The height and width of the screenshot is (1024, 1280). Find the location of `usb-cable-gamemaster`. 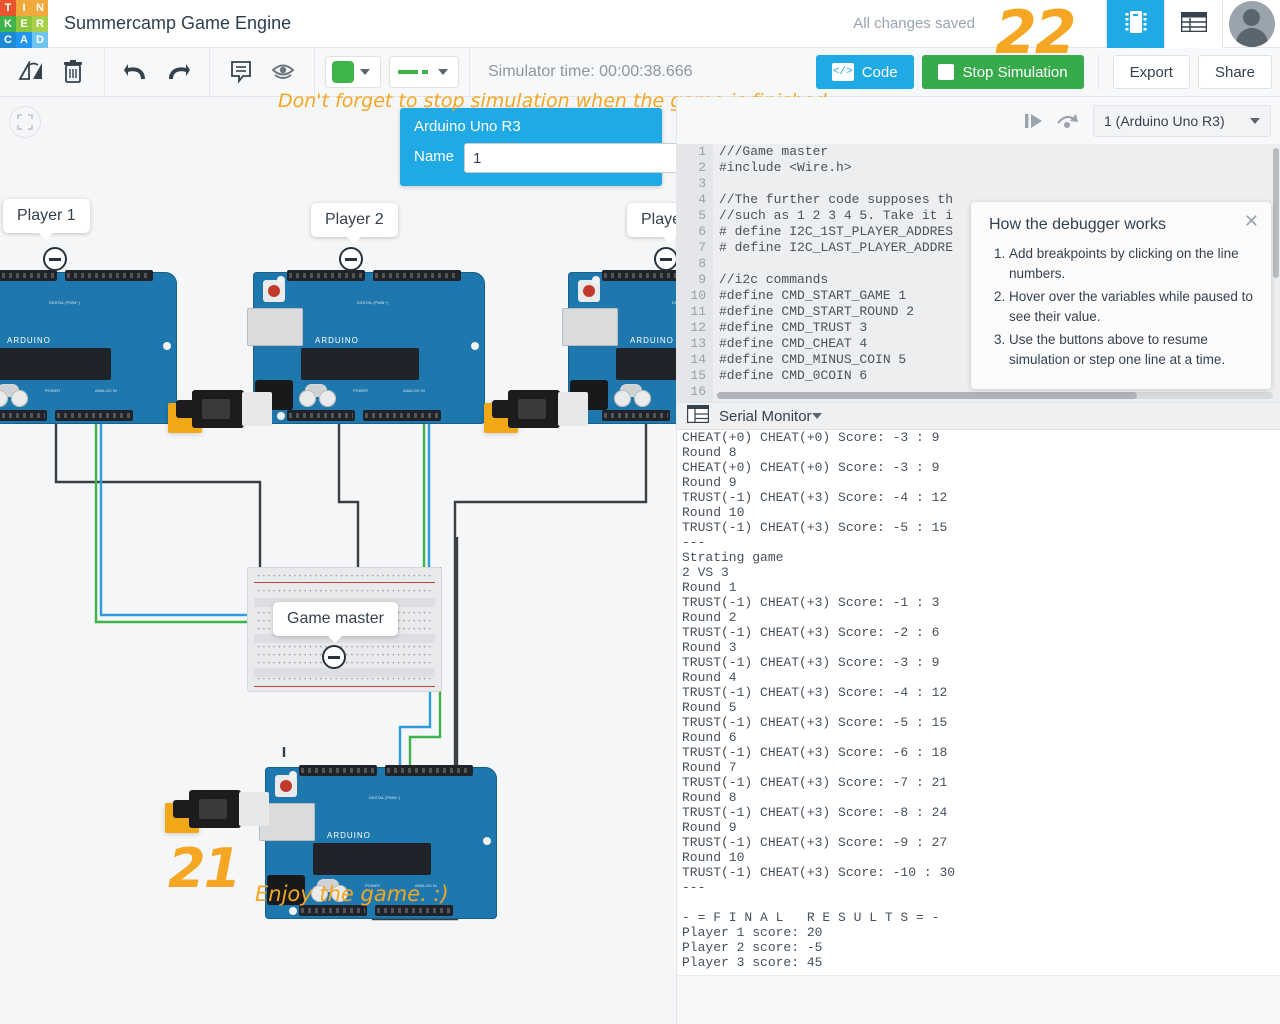

usb-cable-gamemaster is located at coordinates (220, 811).